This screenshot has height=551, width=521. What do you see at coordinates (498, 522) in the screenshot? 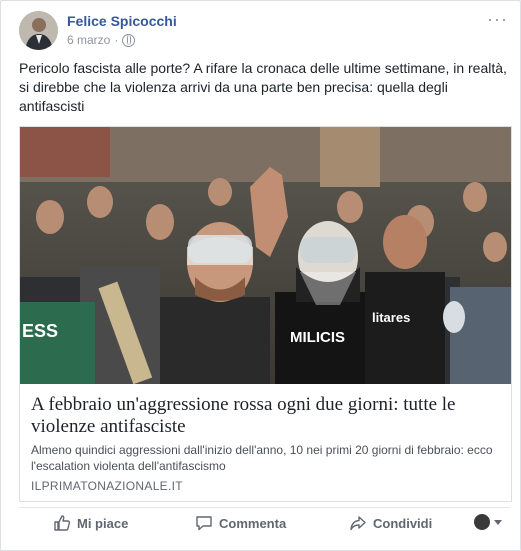
I see `chevron-down-icon` at bounding box center [498, 522].